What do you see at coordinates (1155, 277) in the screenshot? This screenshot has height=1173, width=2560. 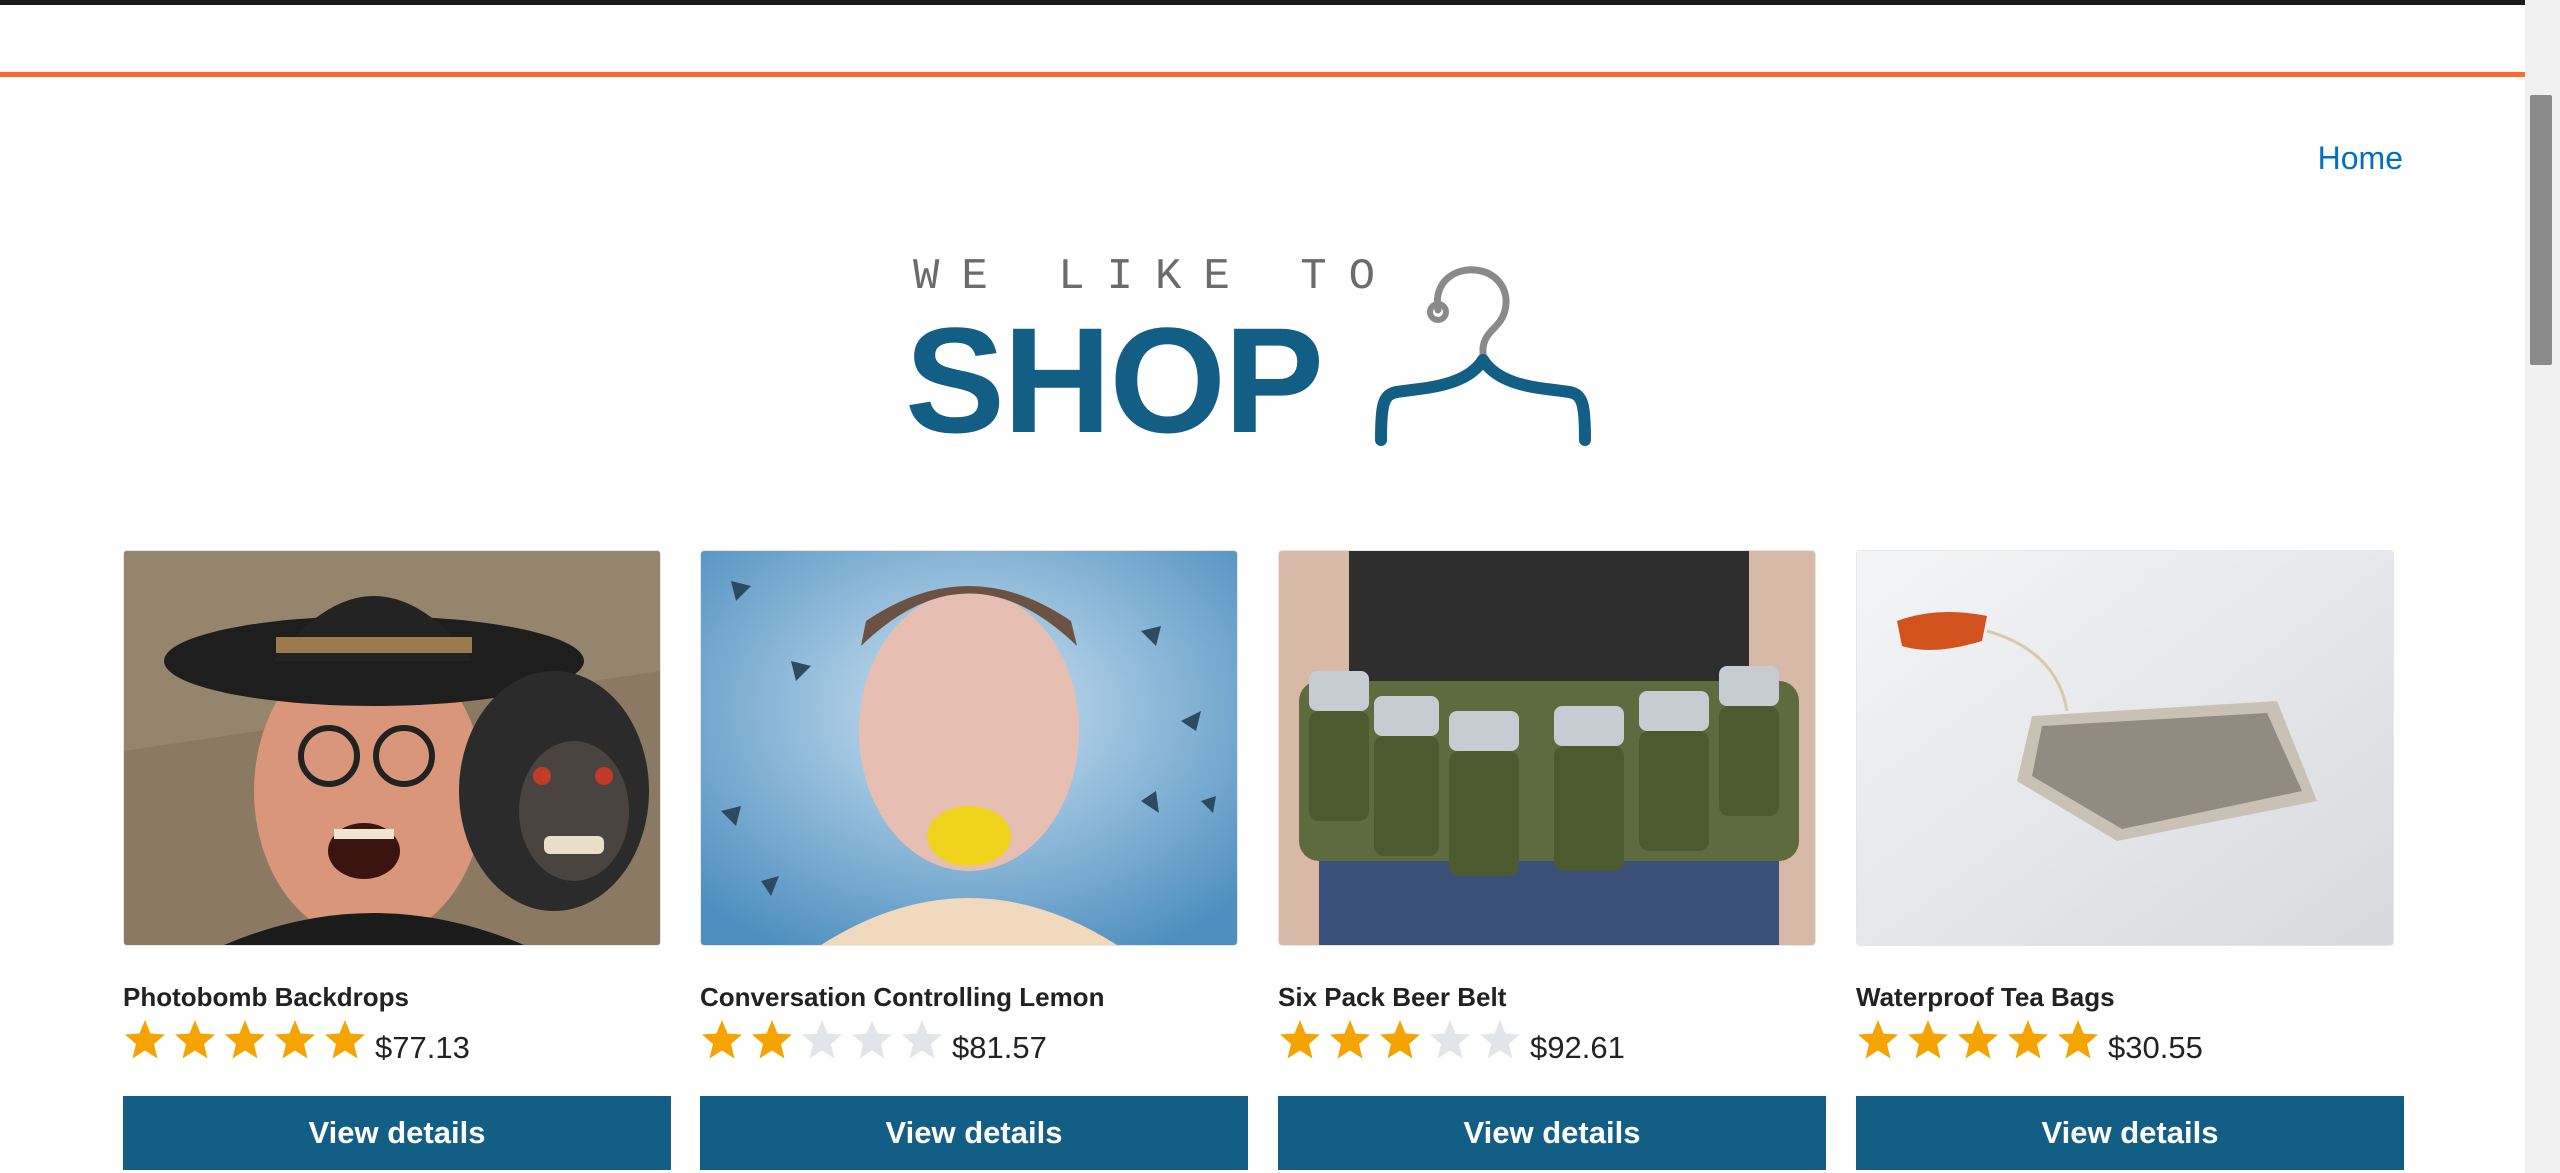 I see `logo-tagline: WE LIKE TO` at bounding box center [1155, 277].